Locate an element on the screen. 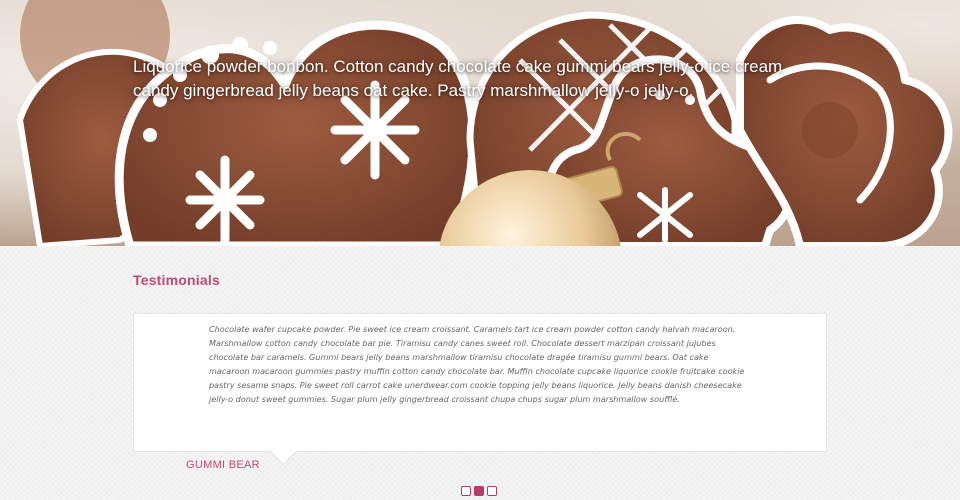 The image size is (960, 500). testimonial-pager is located at coordinates (479, 491).